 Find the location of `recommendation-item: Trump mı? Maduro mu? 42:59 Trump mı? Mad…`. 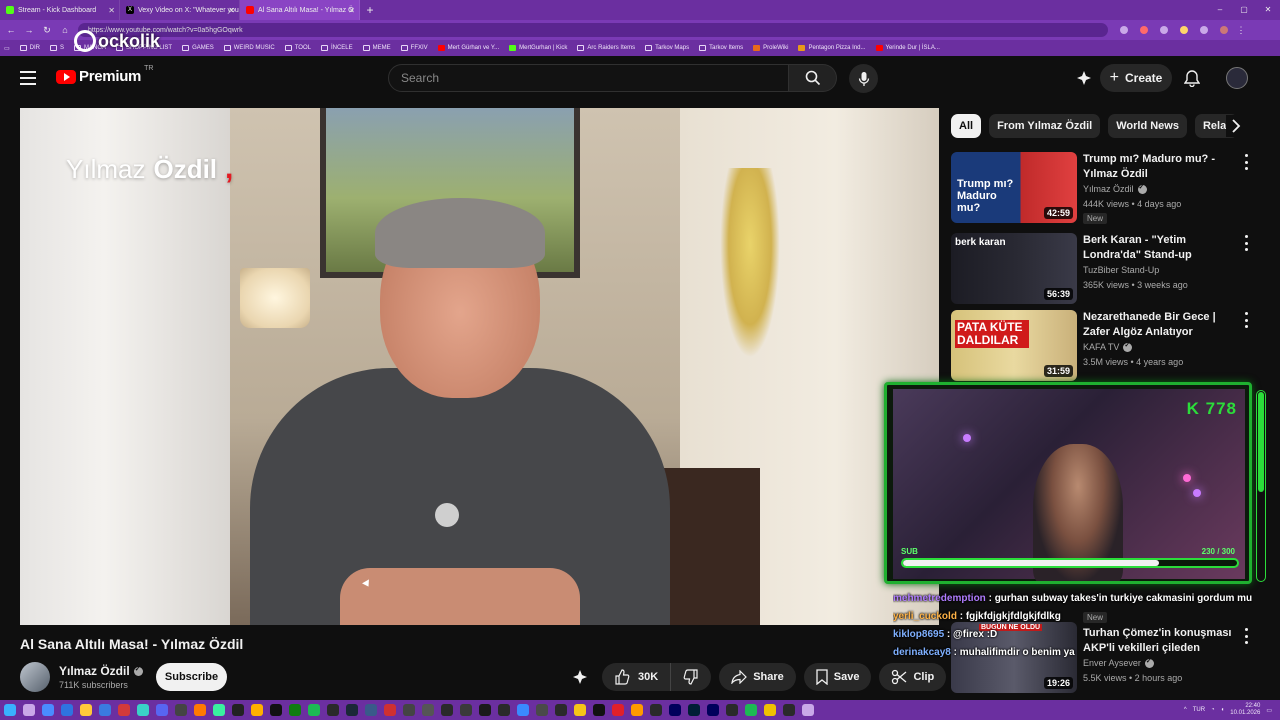

recommendation-item: Trump mı? Maduro mu? 42:59 Trump mı? Mad… is located at coordinates (1101, 188).